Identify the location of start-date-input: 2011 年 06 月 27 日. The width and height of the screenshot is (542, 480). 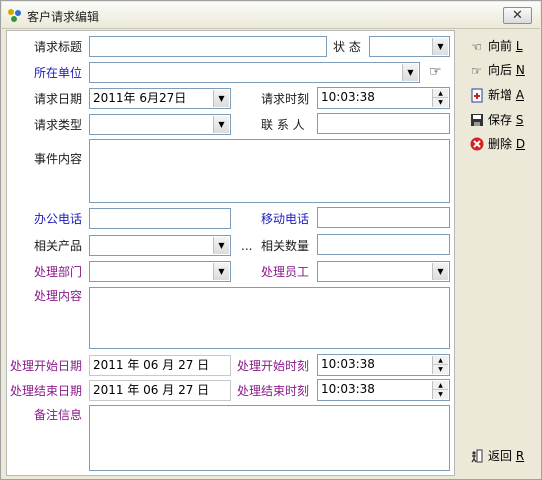
(160, 365).